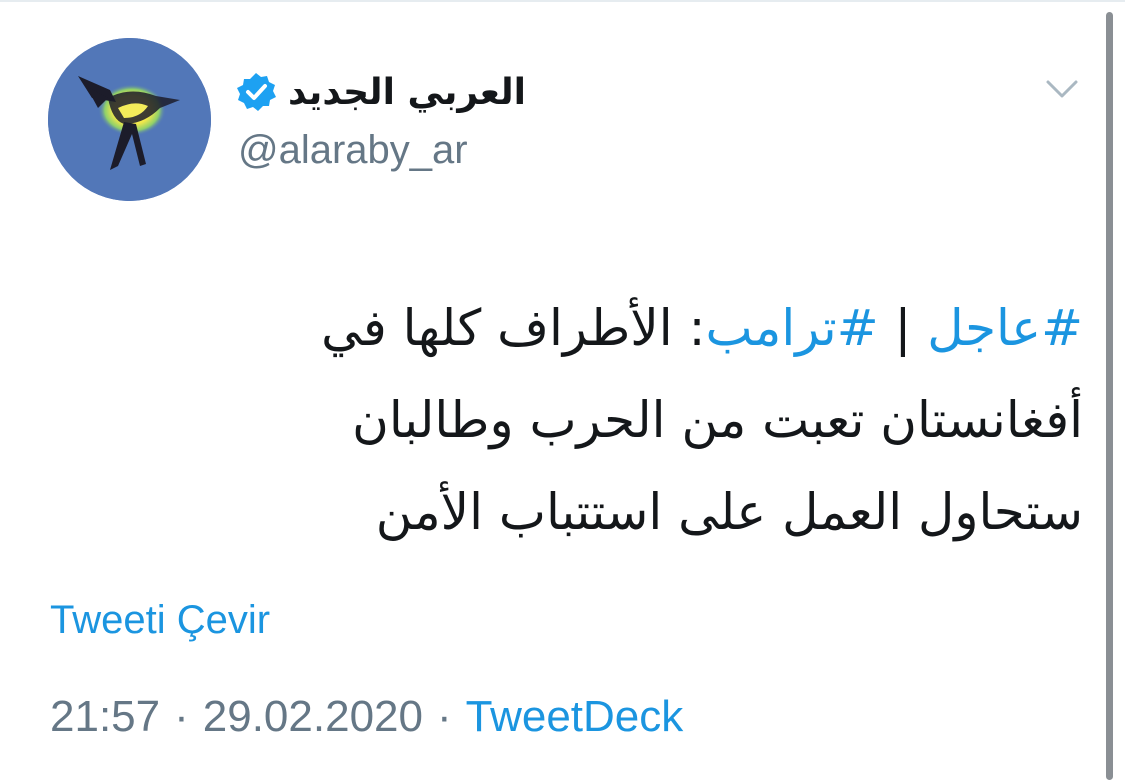  I want to click on tweet-source-link: TweetDeck, so click(575, 717).